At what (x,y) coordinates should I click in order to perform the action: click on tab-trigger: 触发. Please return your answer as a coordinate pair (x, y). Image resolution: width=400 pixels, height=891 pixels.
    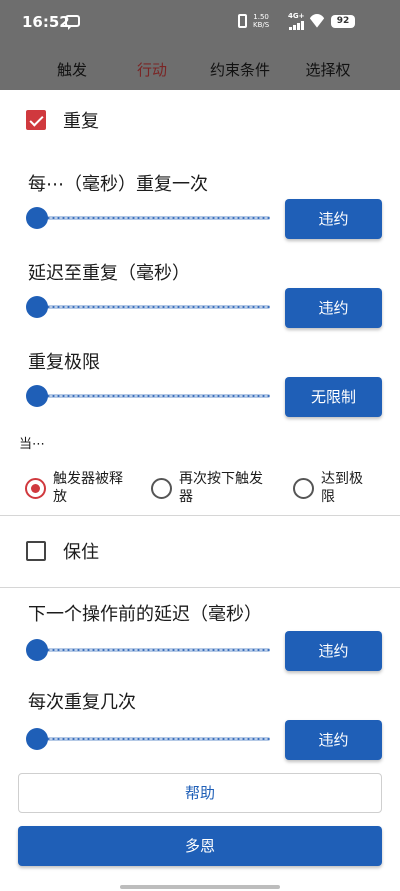
    Looking at the image, I should click on (72, 70).